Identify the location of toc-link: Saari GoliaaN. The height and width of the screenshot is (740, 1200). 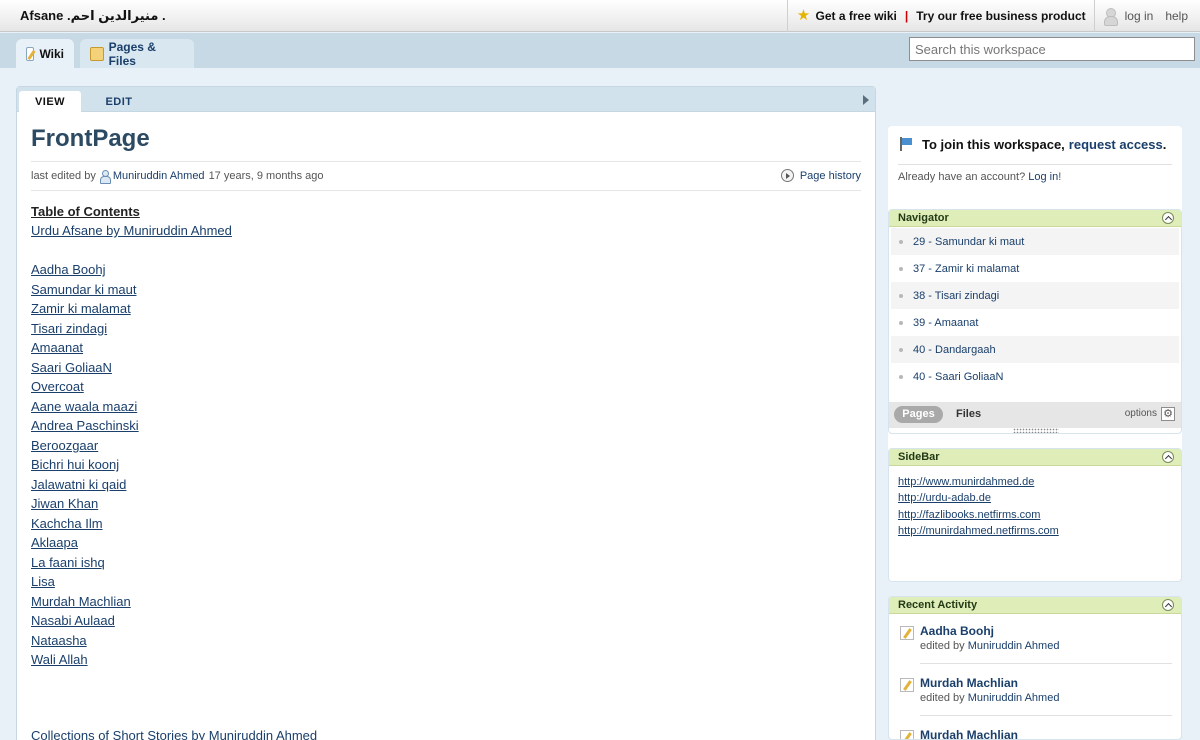
(71, 367).